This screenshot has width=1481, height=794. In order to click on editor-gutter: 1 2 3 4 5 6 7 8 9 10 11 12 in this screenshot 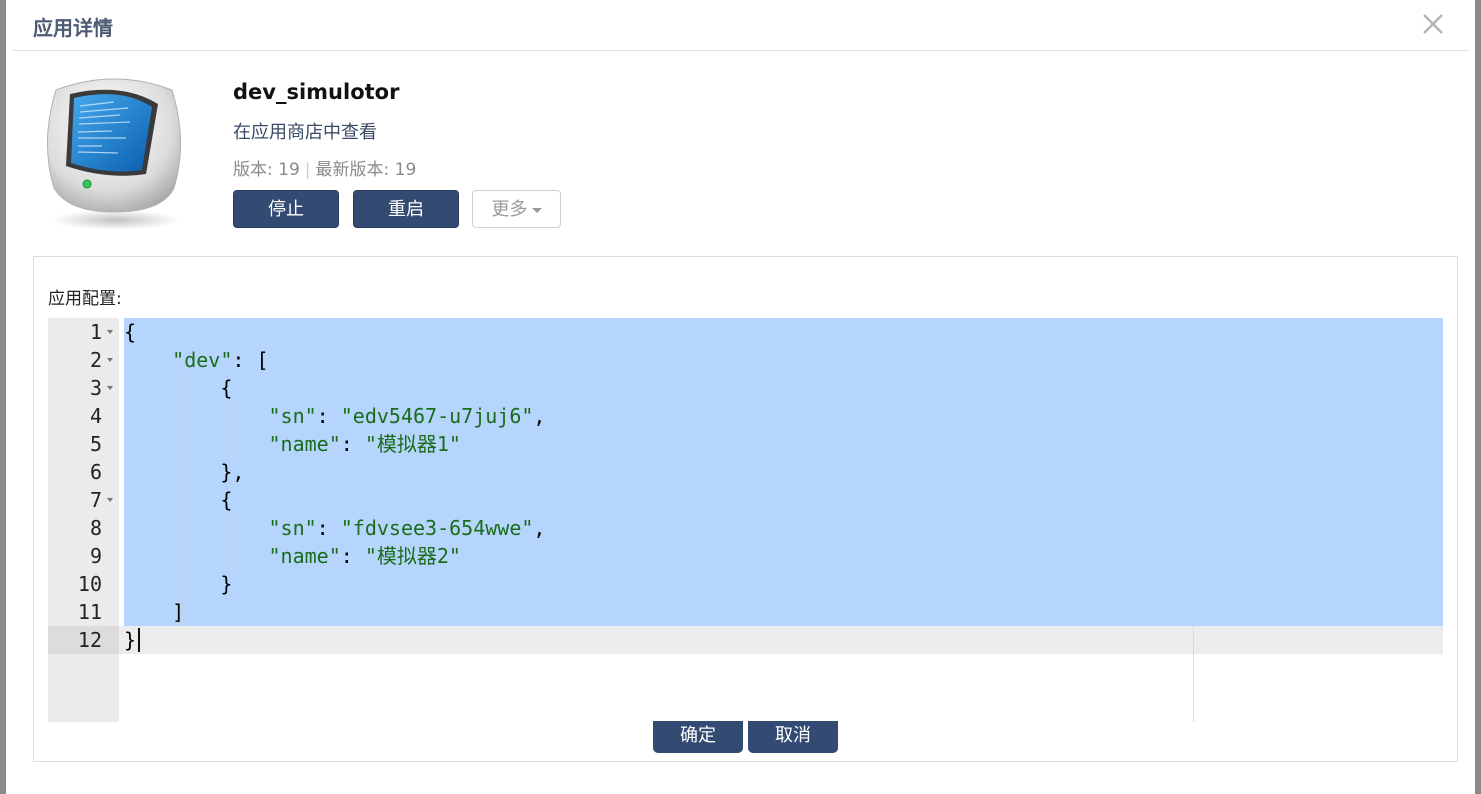, I will do `click(83, 520)`.